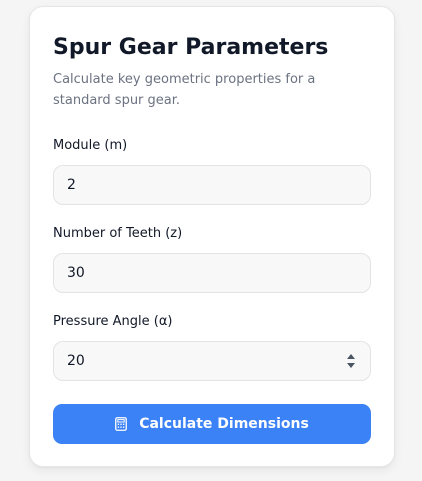  What do you see at coordinates (351, 361) in the screenshot?
I see `select-arrows-icon` at bounding box center [351, 361].